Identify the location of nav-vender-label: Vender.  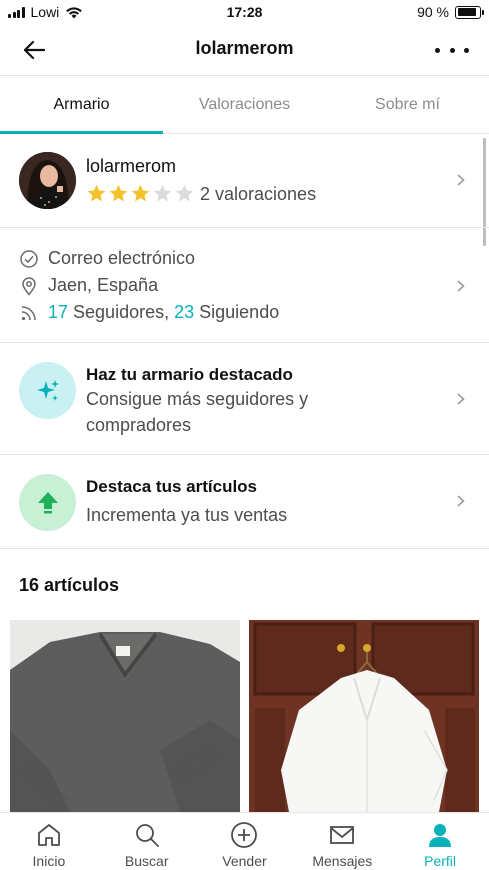
(244, 861).